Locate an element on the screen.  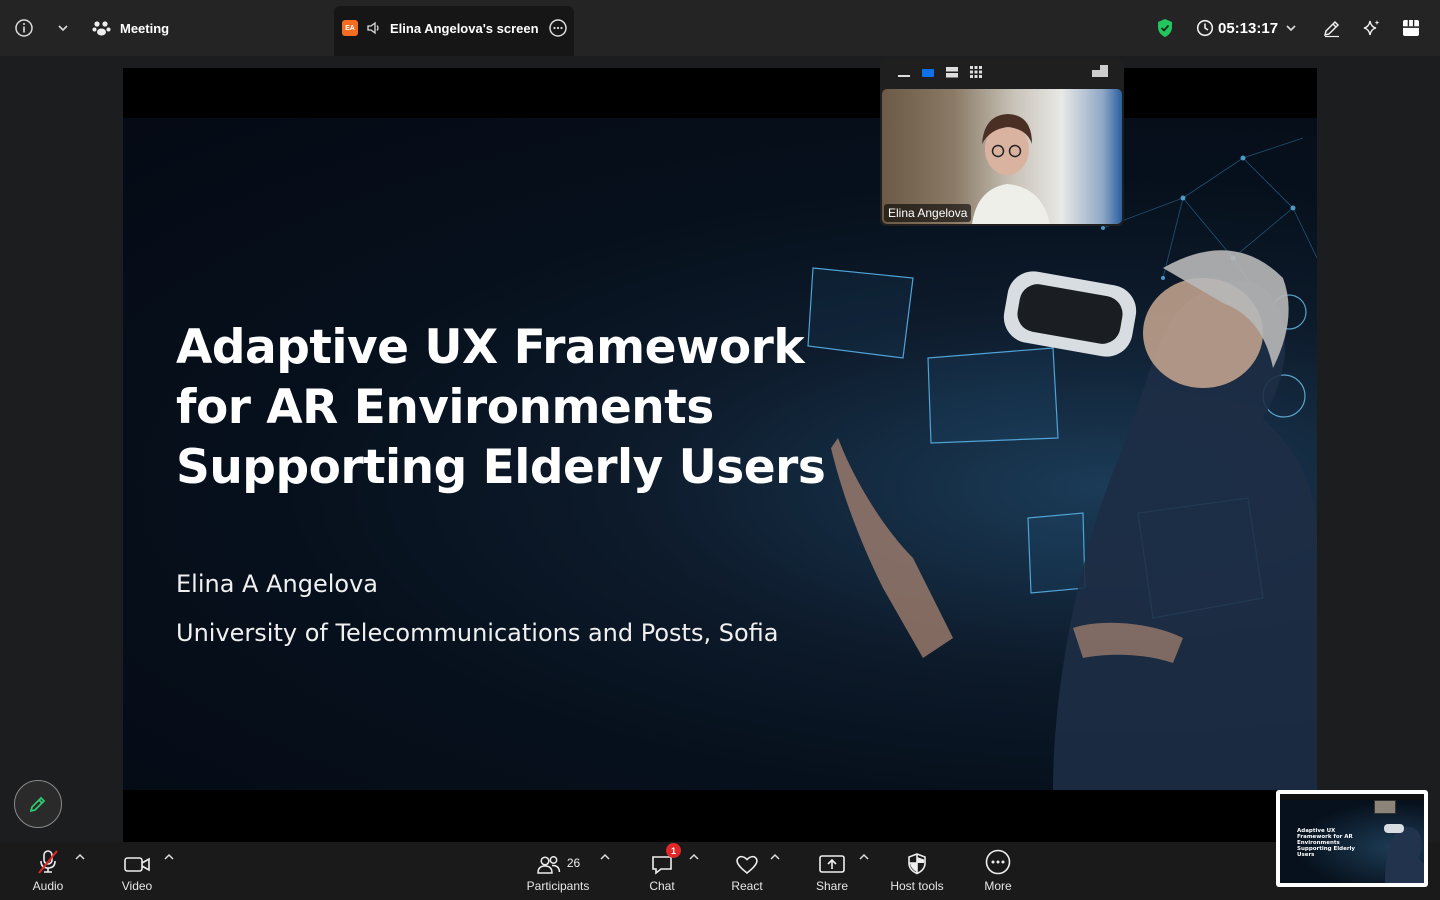
video-camera-icon is located at coordinates (137, 864).